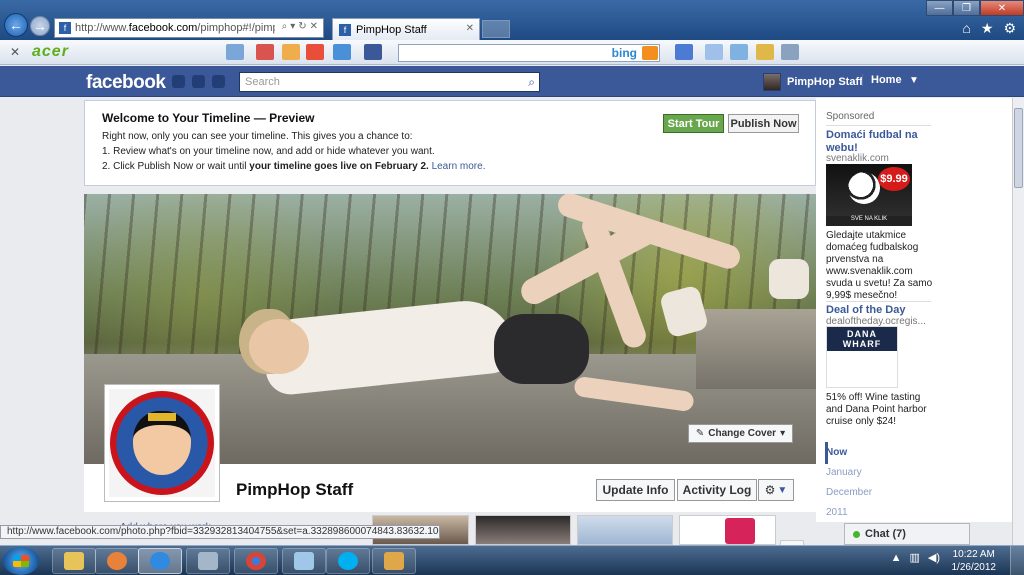  I want to click on taskbar-internet-explorer, so click(160, 561).